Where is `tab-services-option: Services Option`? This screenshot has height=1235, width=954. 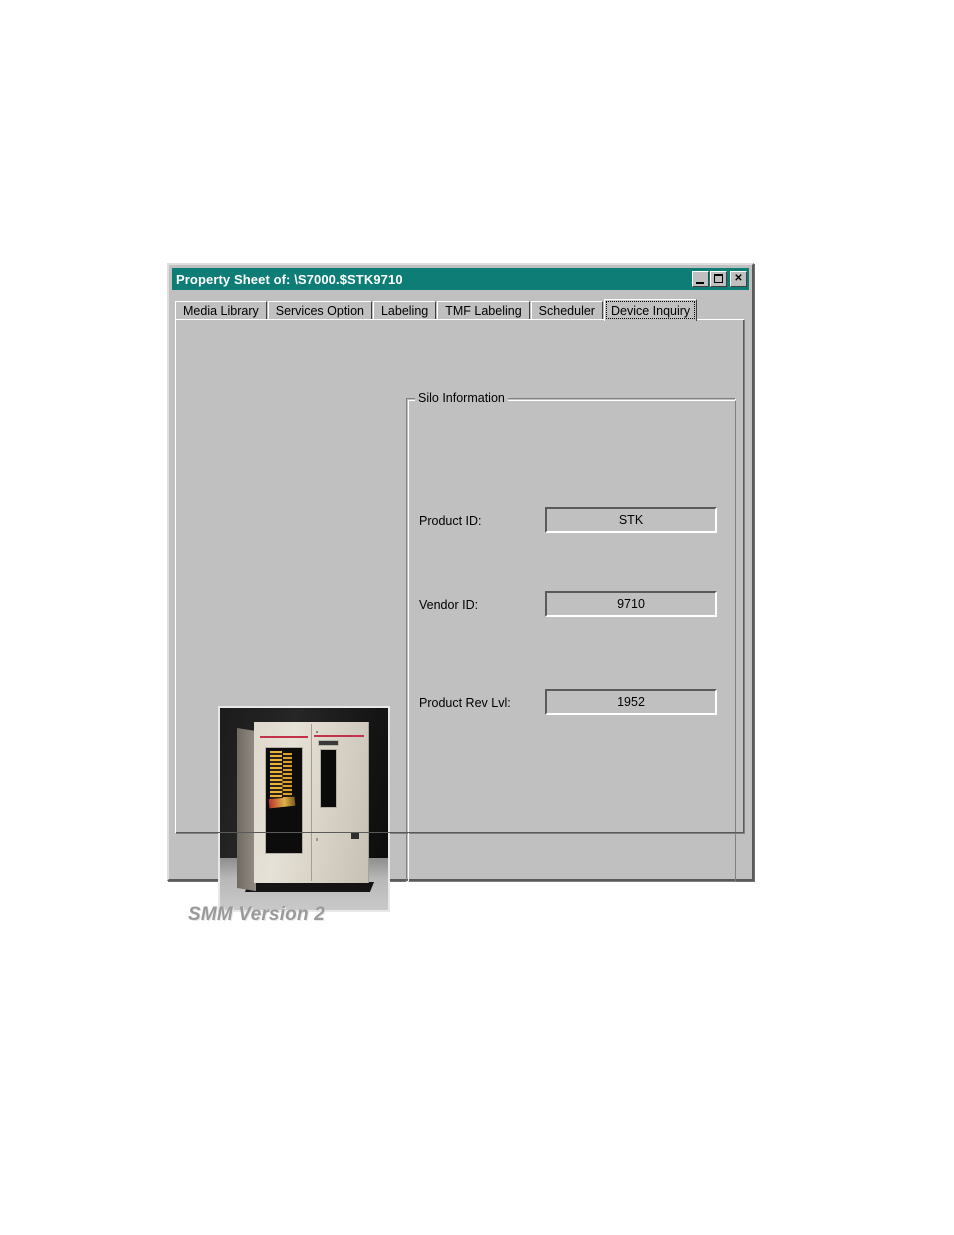 tab-services-option: Services Option is located at coordinates (319, 310).